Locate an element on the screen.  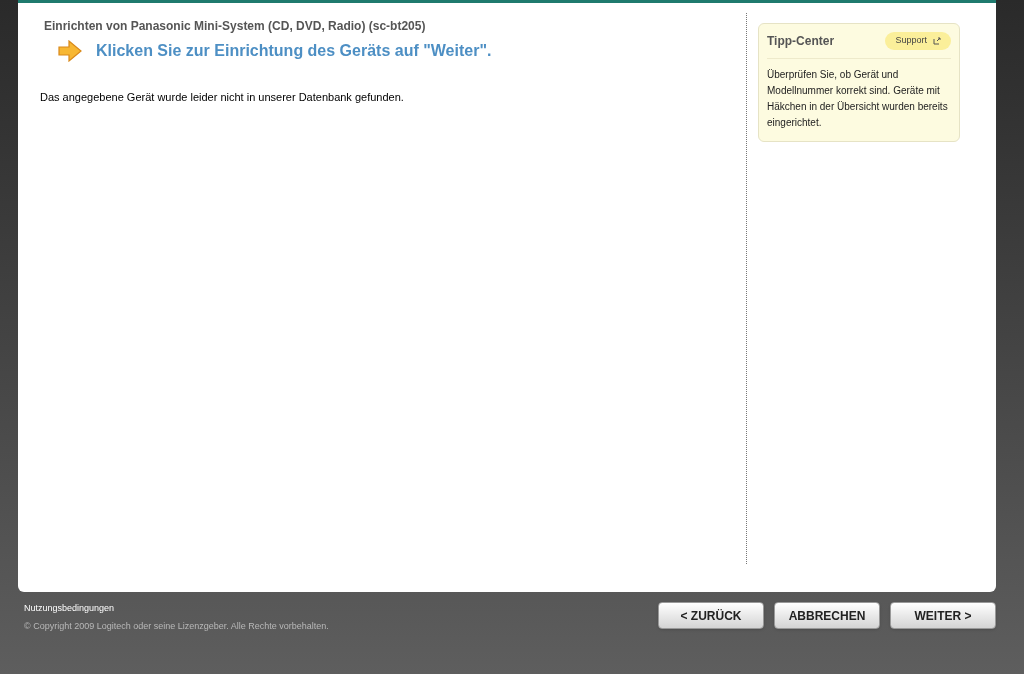
window-title: Einrichten von Panasonic Mini-System (CD, DVD, Radio) (sc-bt205) is located at coordinates (235, 26).